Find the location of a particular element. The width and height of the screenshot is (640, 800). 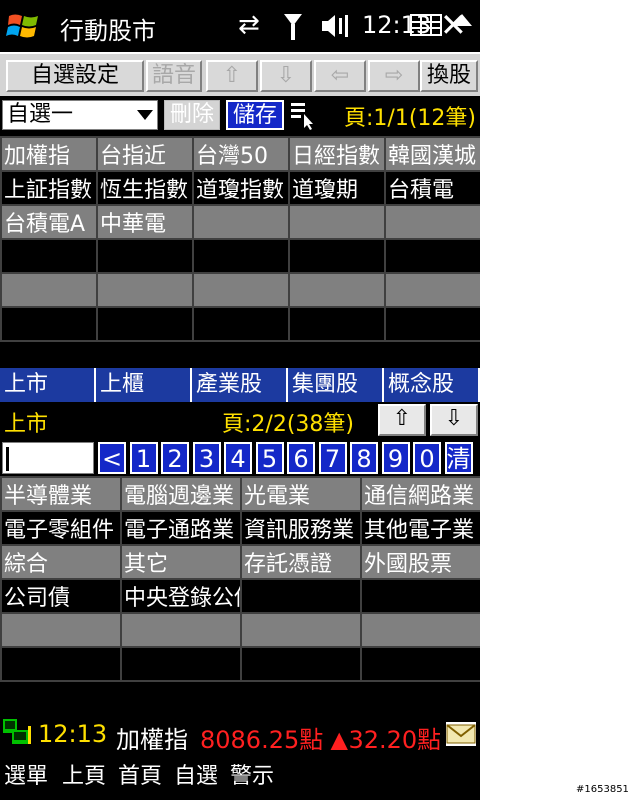

mail-icon is located at coordinates (461, 734).